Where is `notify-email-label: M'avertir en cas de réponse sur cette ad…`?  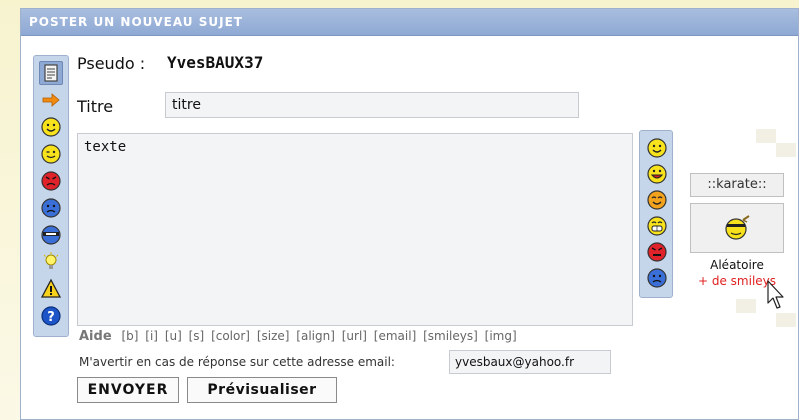 notify-email-label: M'avertir en cas de réponse sur cette ad… is located at coordinates (237, 362).